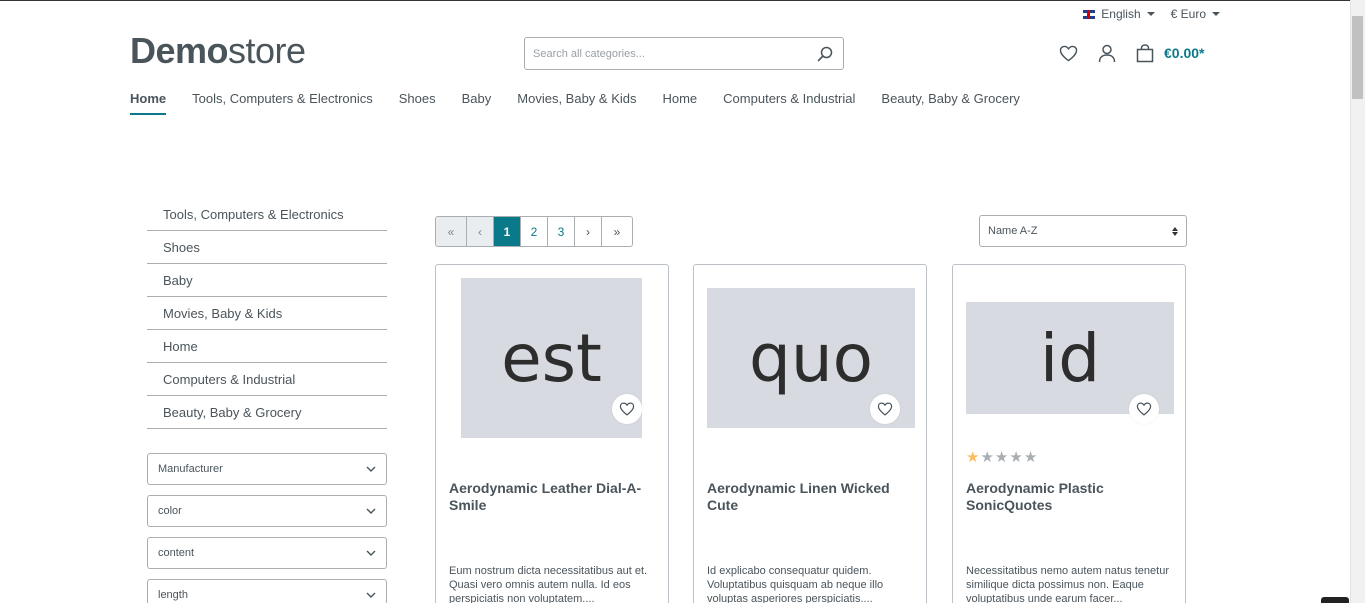 The image size is (1365, 603). What do you see at coordinates (576, 103) in the screenshot?
I see `nav-item-movies-baby-kids: Movies, Baby & Kids` at bounding box center [576, 103].